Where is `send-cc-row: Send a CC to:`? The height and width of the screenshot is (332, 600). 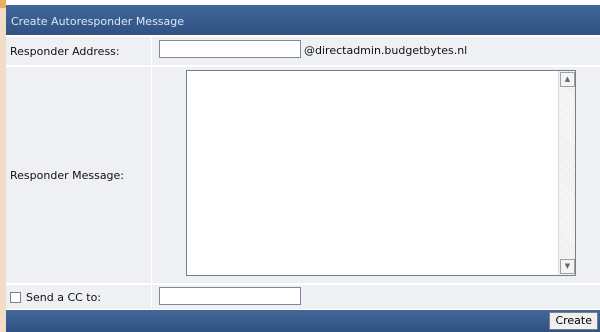
send-cc-row: Send a CC to: is located at coordinates (303, 297).